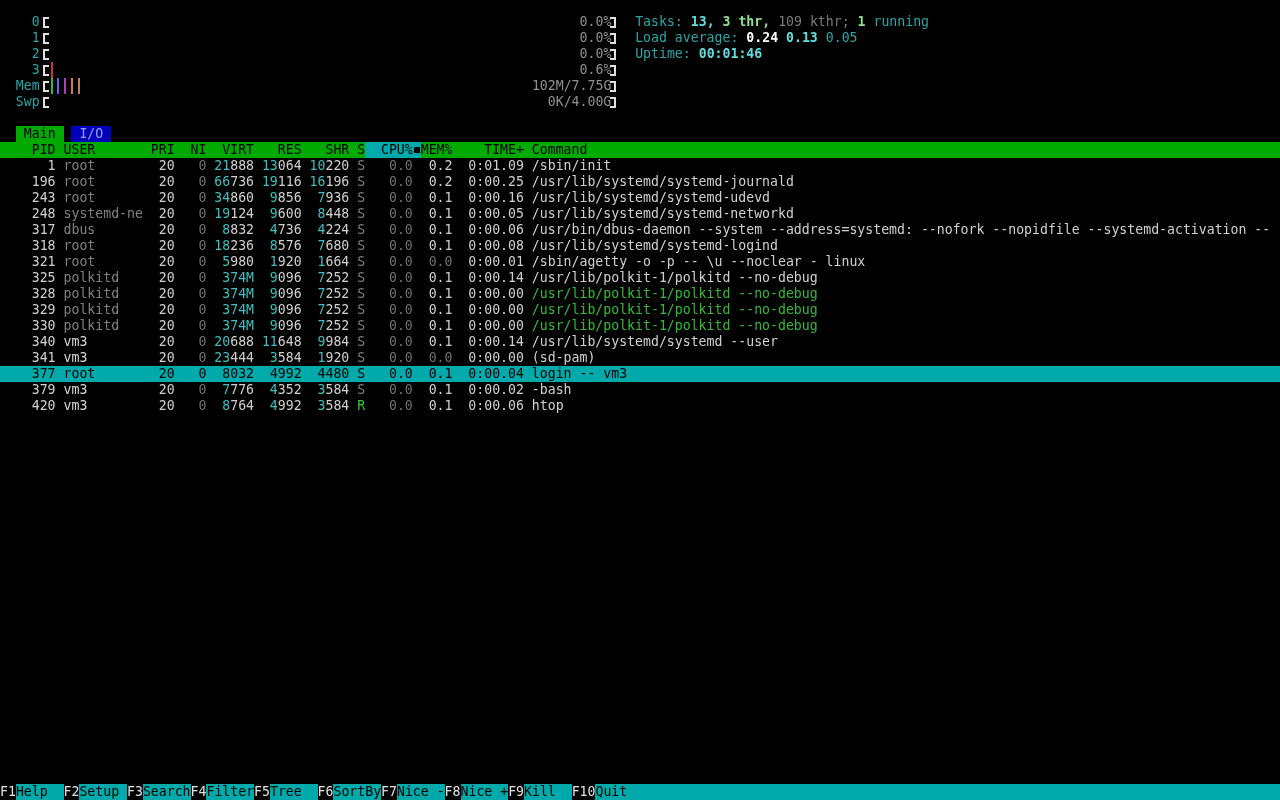  I want to click on table-cell-text: 11648, so click(281, 342).